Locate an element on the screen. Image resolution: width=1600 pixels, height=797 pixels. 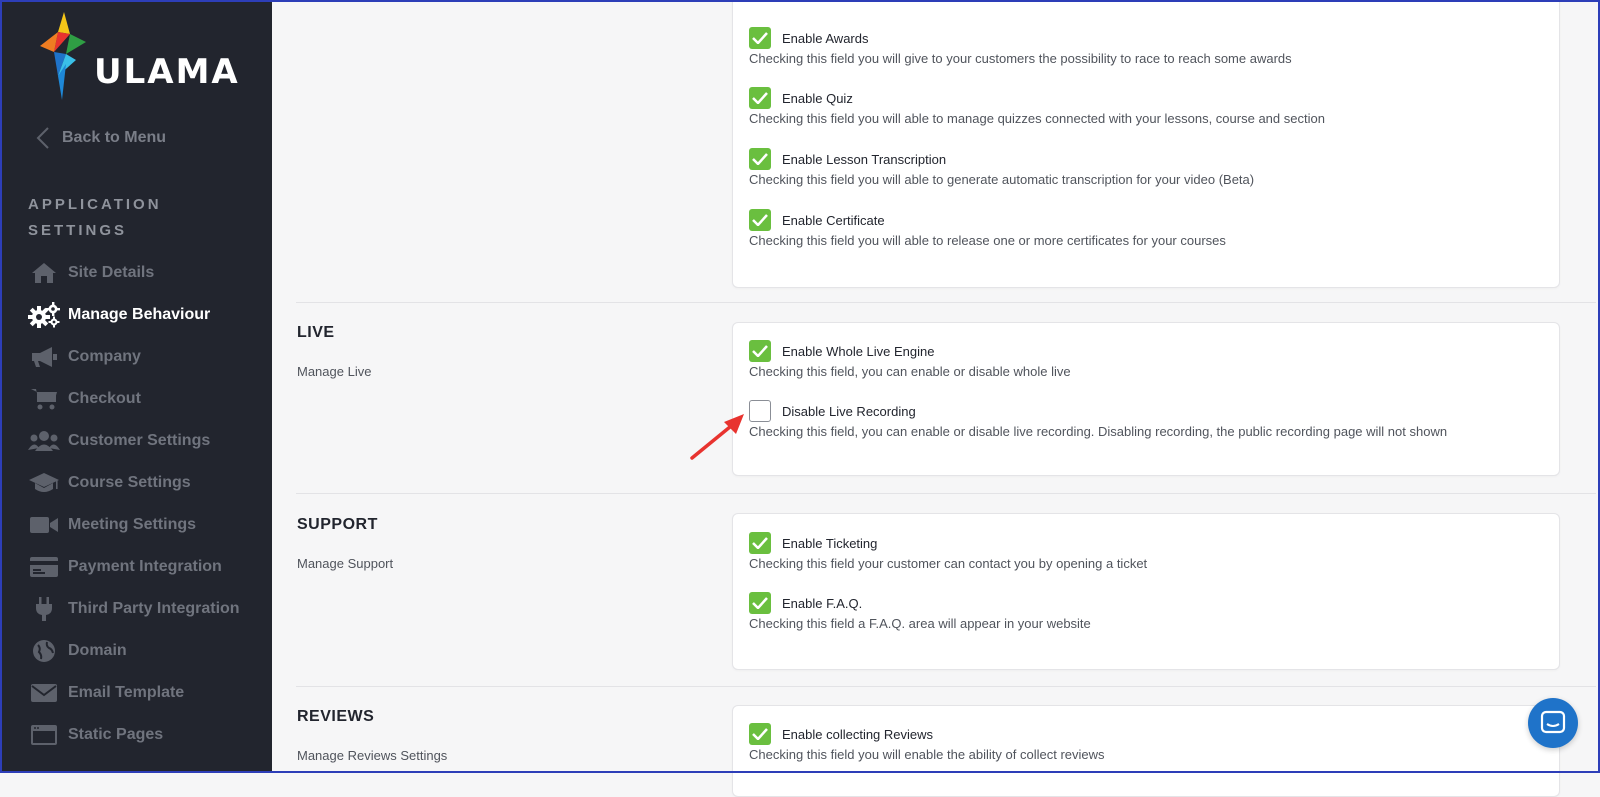
option-label: Enable Ticketing is located at coordinates (830, 543).